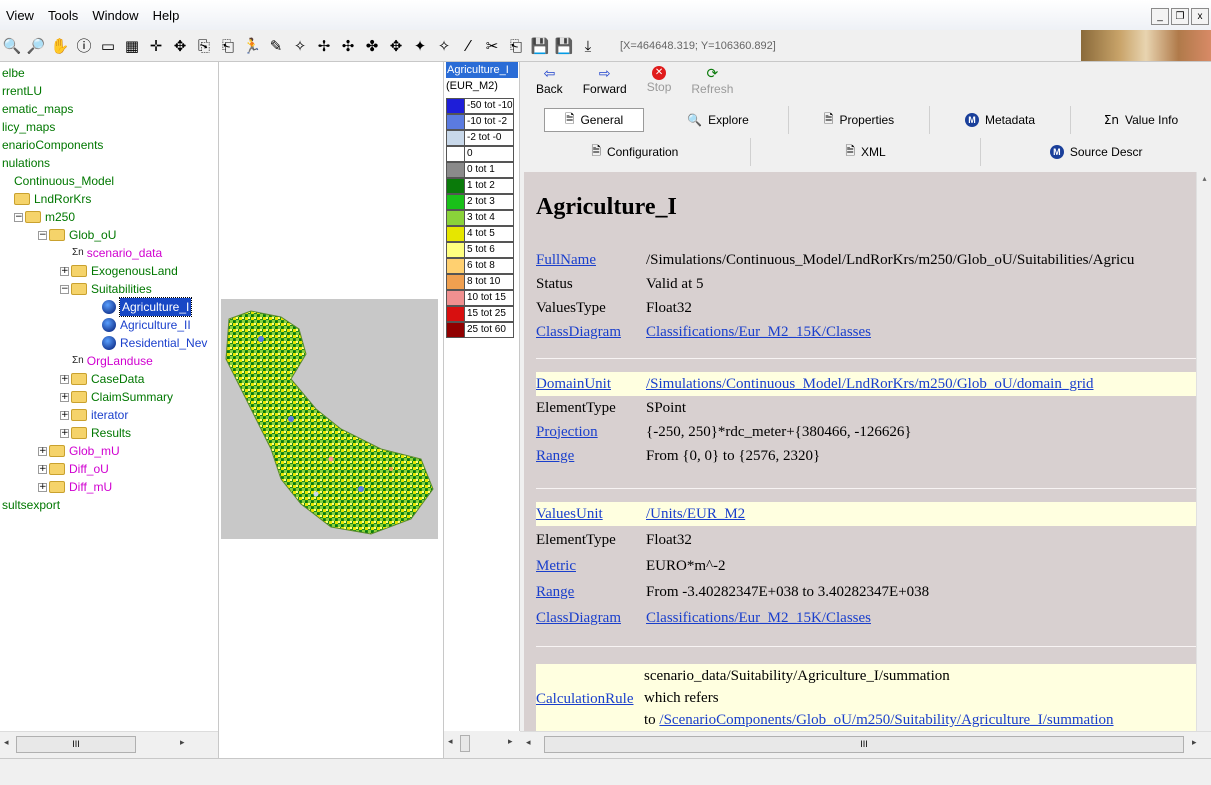  I want to click on tree-item: + Glob_mU, so click(79, 451).